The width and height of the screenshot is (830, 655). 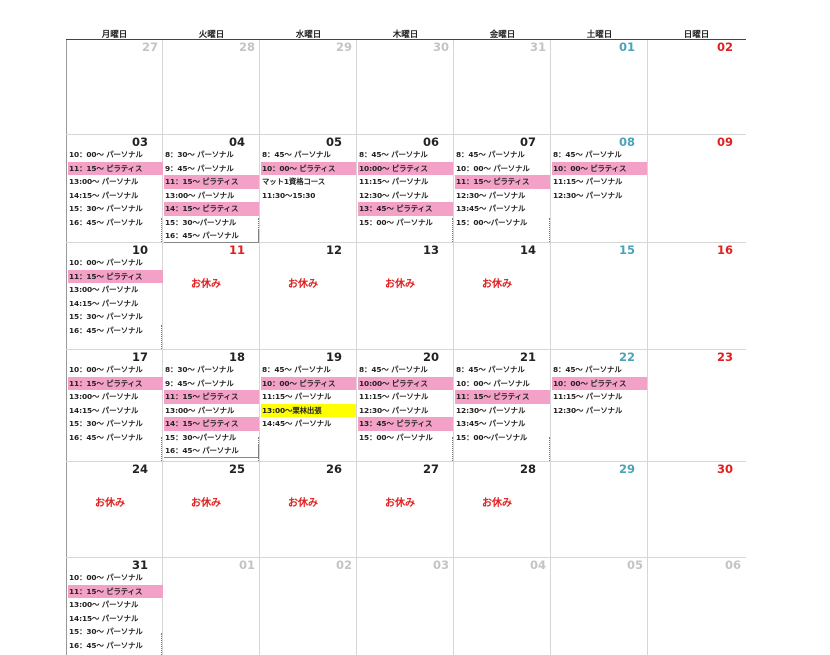 What do you see at coordinates (696, 405) in the screenshot?
I see `day-cell: 23` at bounding box center [696, 405].